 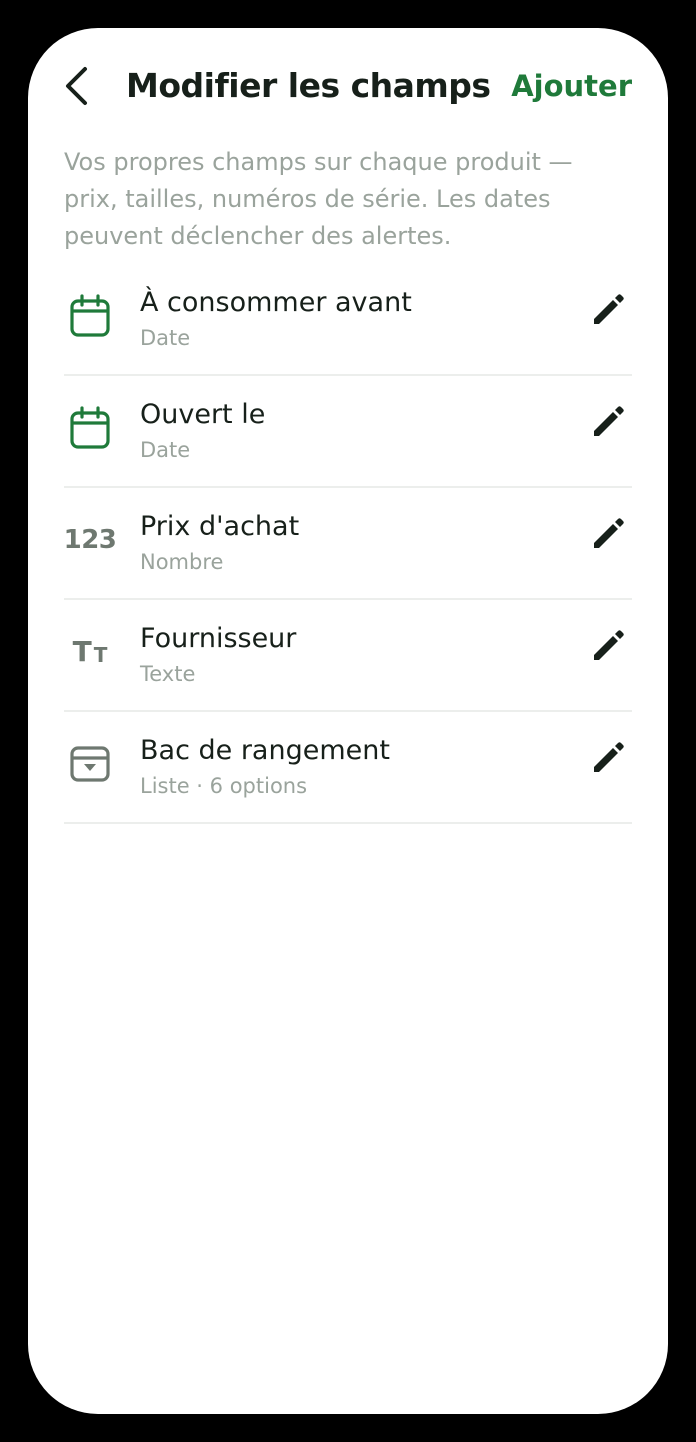 What do you see at coordinates (82, 651) in the screenshot?
I see `text-icon-big-letter: T` at bounding box center [82, 651].